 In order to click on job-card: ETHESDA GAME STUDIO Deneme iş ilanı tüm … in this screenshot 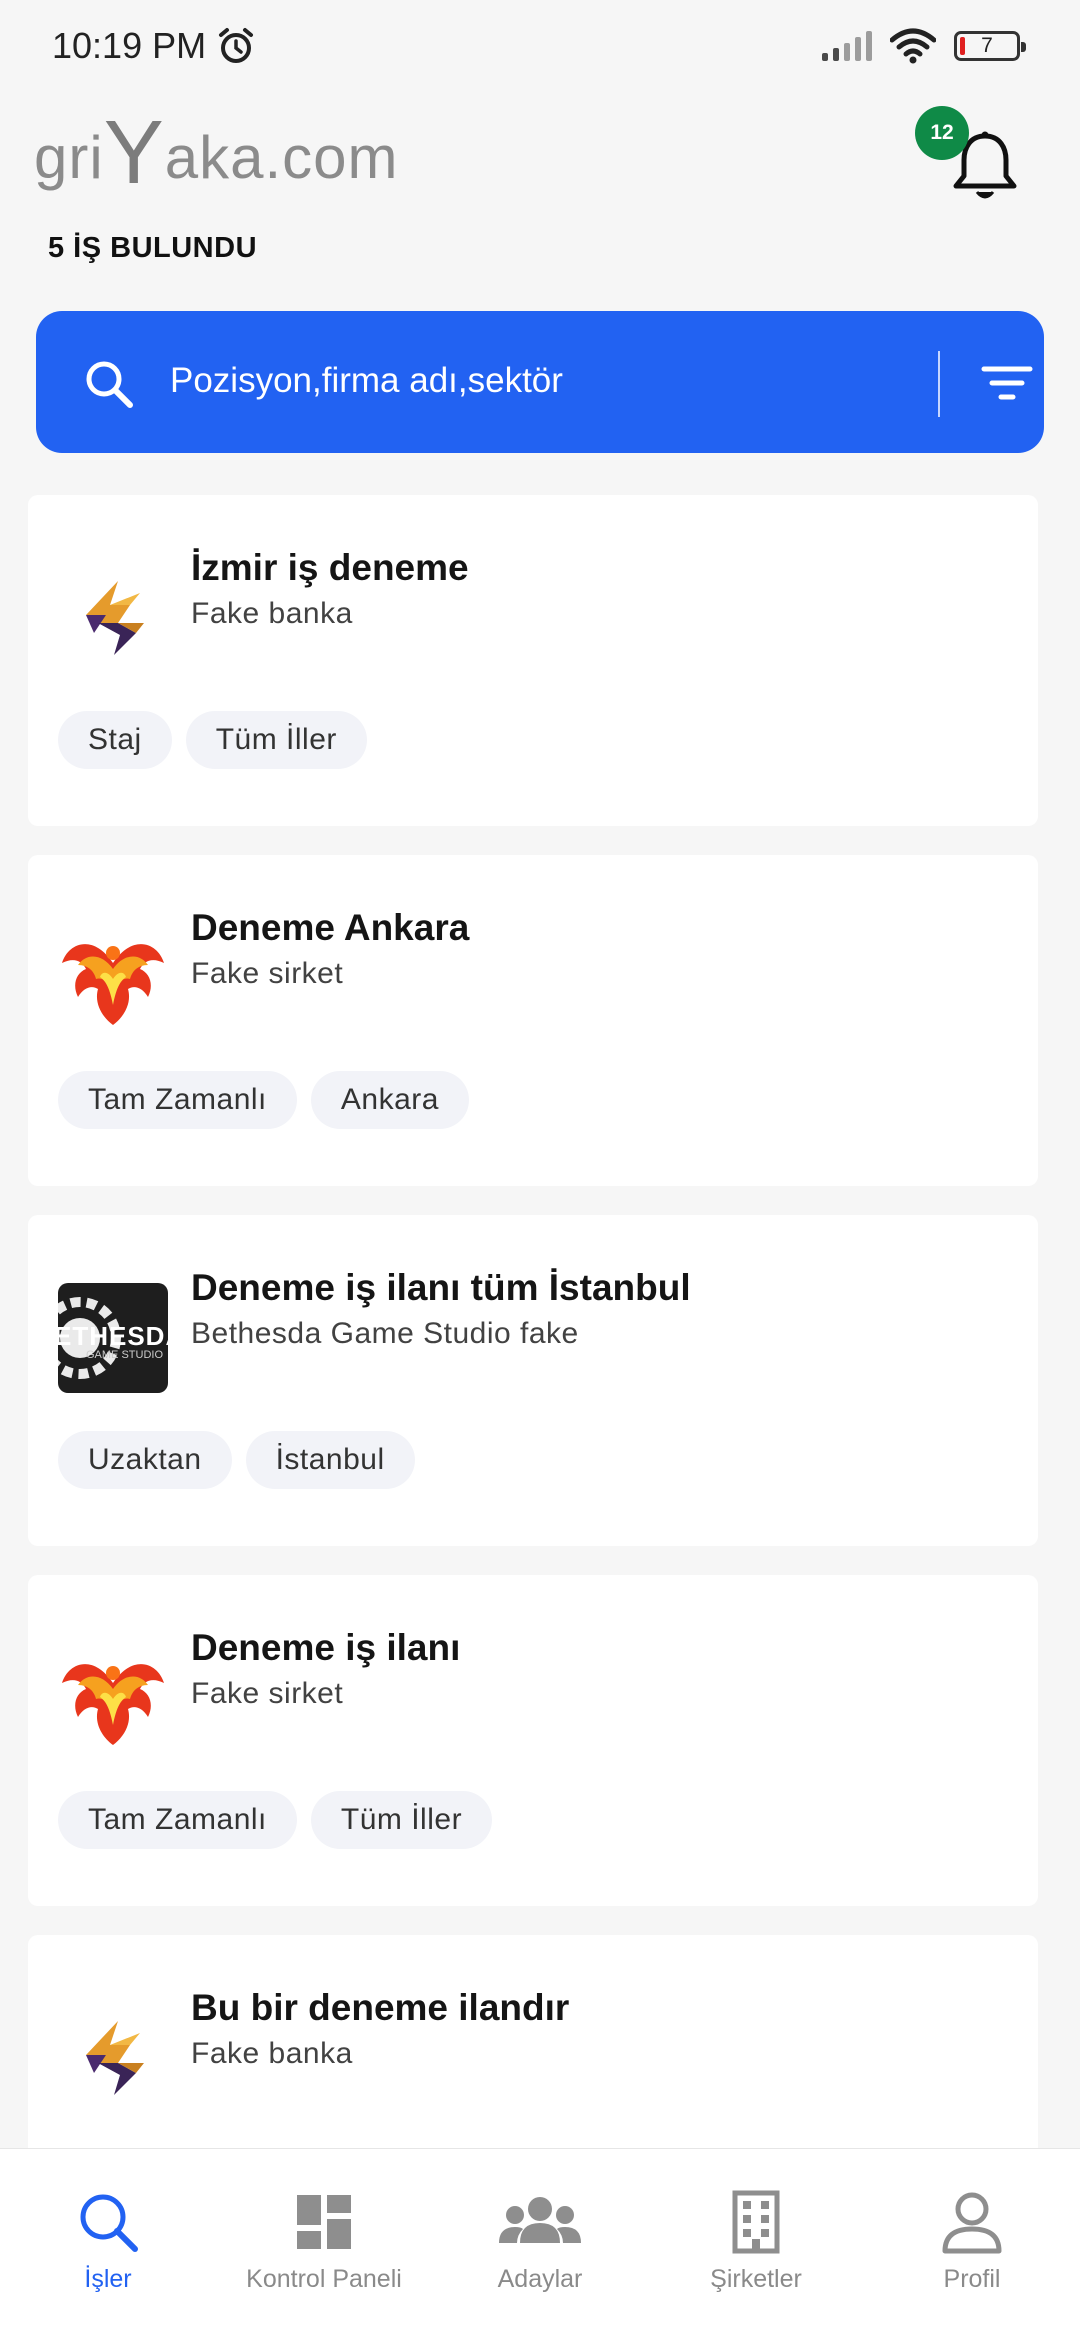, I will do `click(533, 1380)`.